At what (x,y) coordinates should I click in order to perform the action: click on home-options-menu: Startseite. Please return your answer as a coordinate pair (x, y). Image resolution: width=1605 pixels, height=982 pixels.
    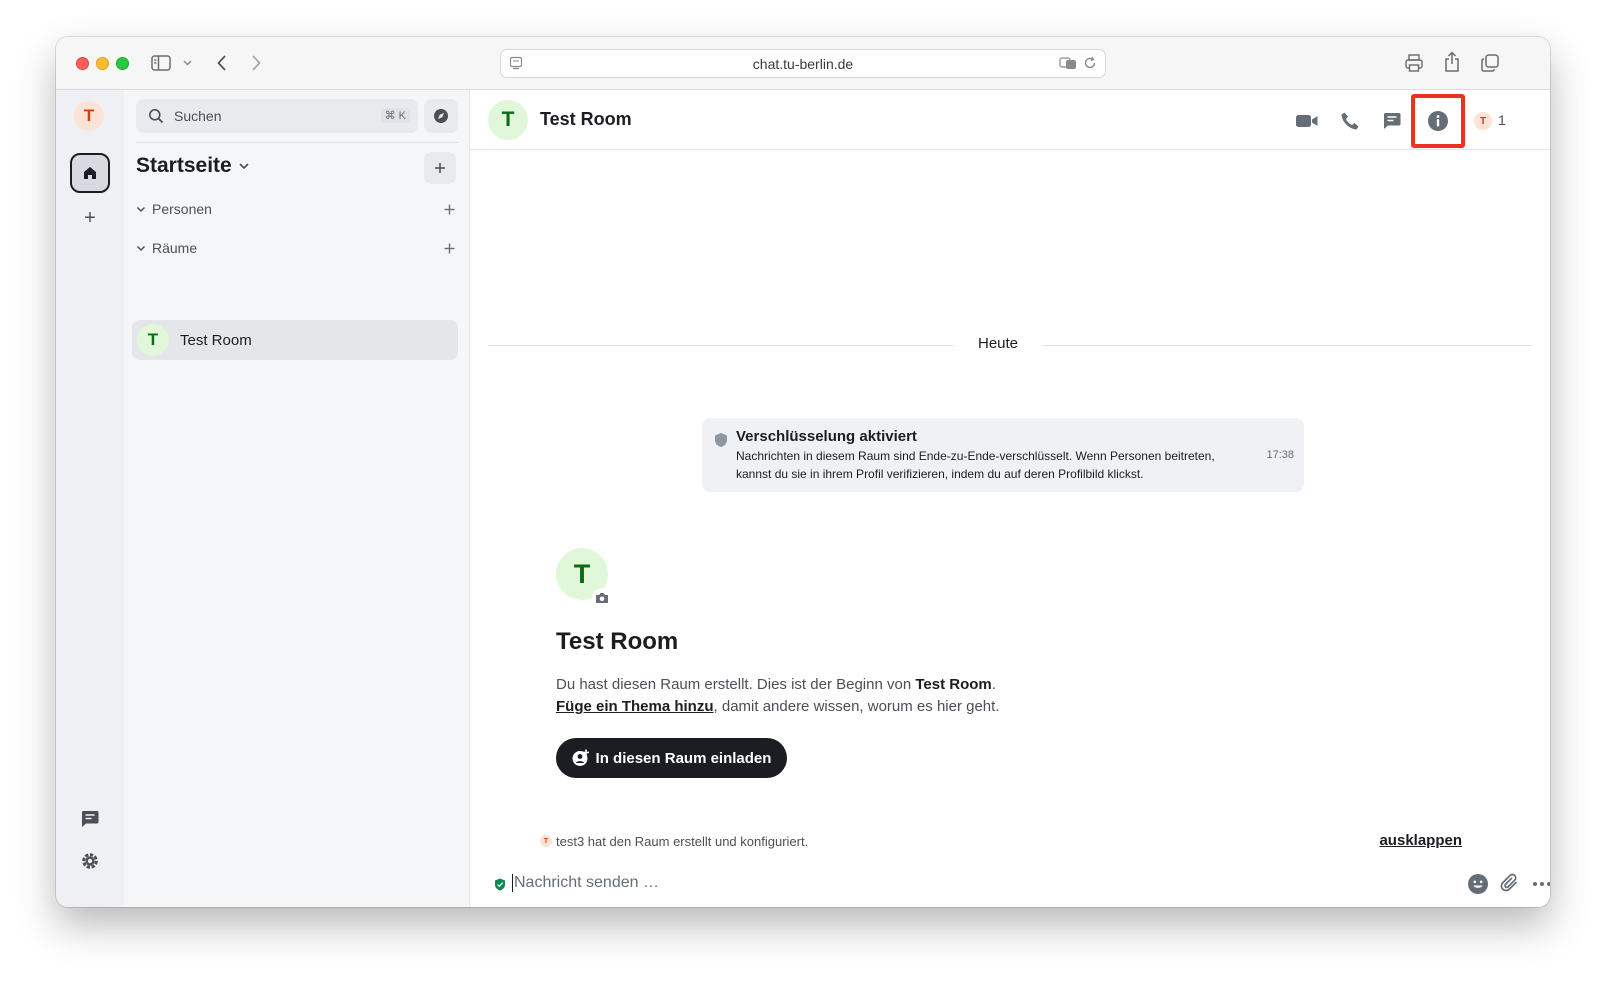
    Looking at the image, I should click on (193, 166).